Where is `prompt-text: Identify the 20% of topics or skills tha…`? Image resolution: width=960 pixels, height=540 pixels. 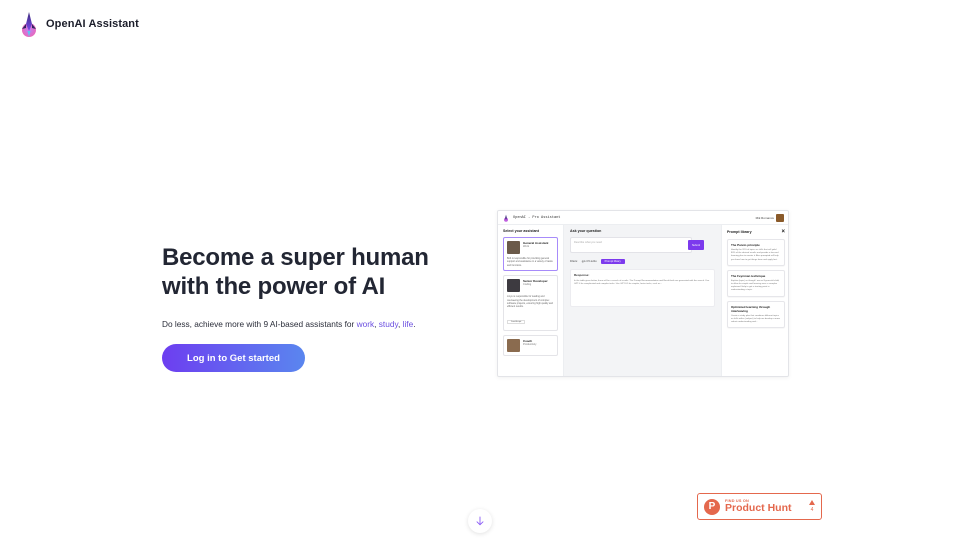 prompt-text: Identify the 20% of topics or skills tha… is located at coordinates (755, 255).